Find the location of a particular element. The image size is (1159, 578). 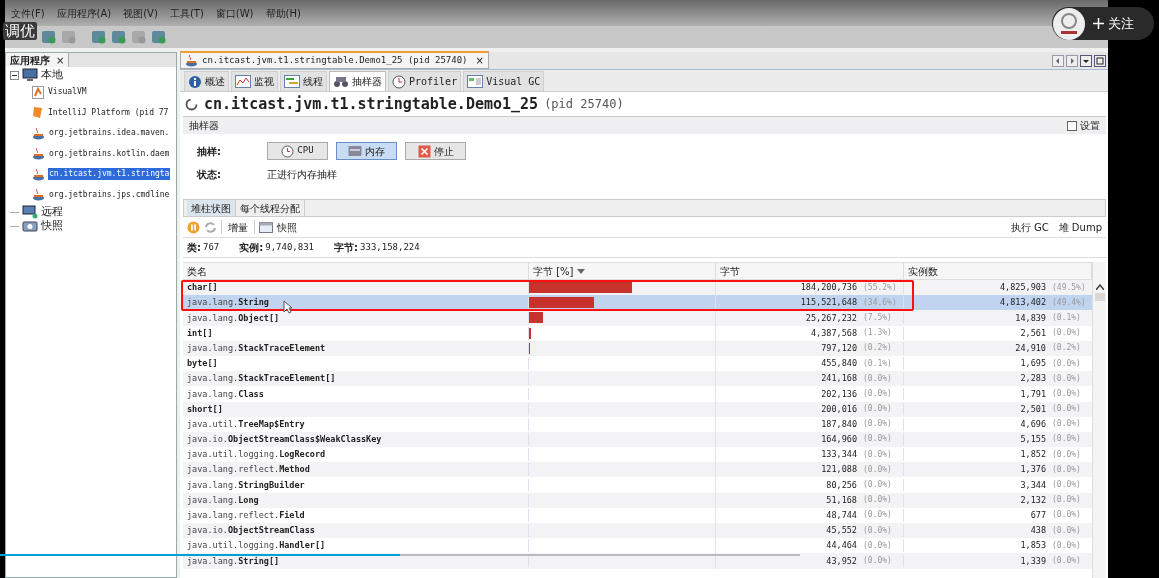

instances-cell: 2,132 is located at coordinates (1033, 500).